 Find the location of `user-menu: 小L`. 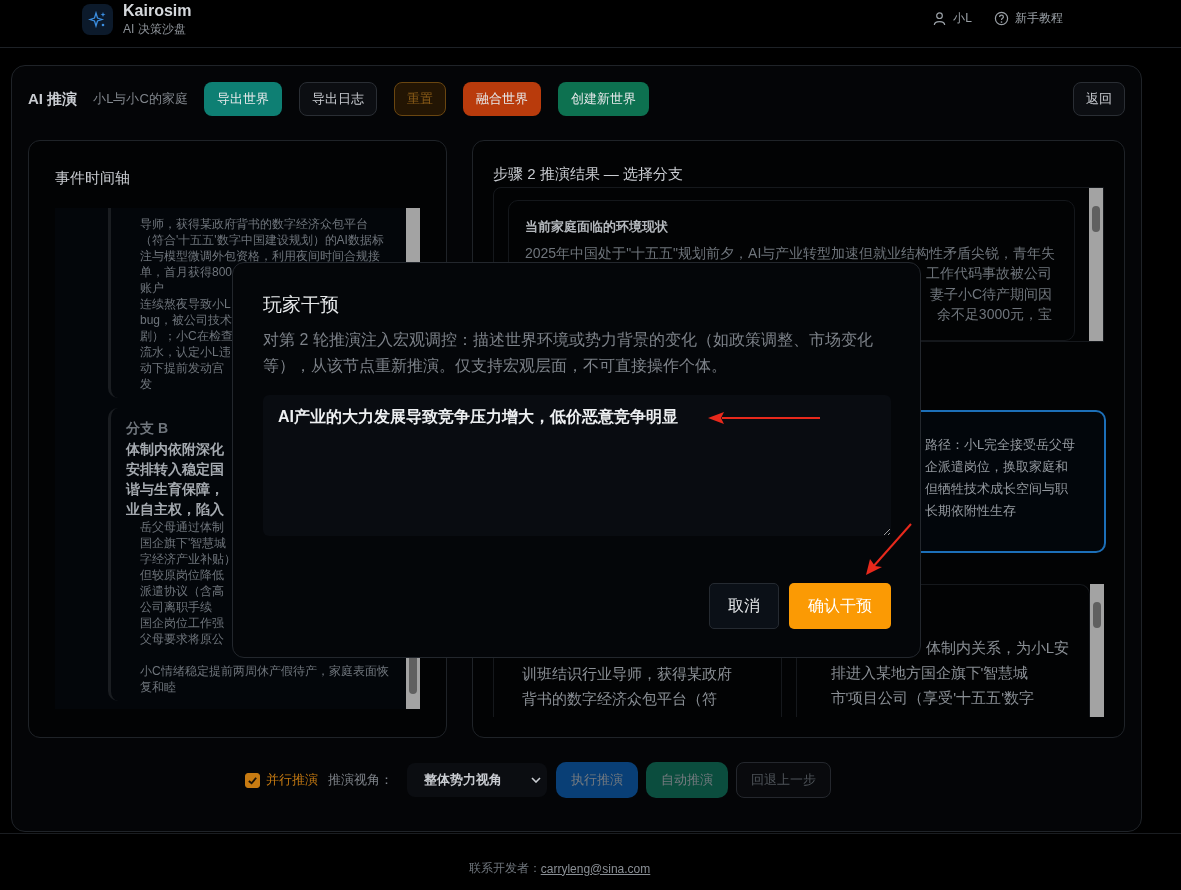

user-menu: 小L is located at coordinates (952, 18).